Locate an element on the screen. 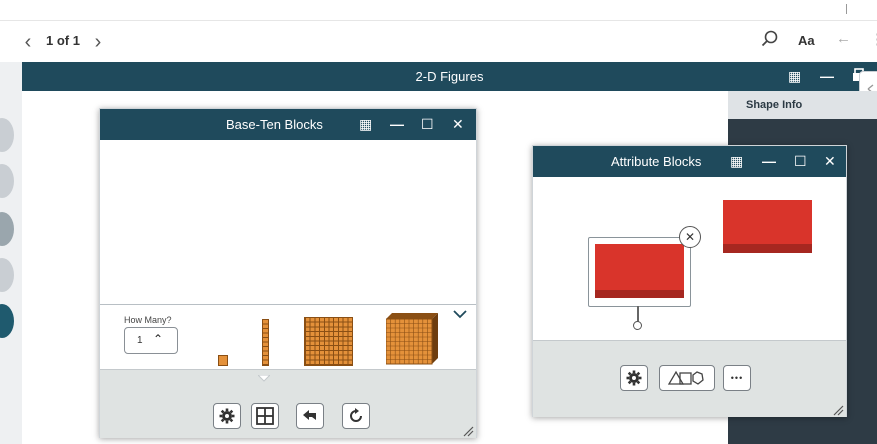 The width and height of the screenshot is (877, 444). how-many-value: 1 is located at coordinates (140, 340).